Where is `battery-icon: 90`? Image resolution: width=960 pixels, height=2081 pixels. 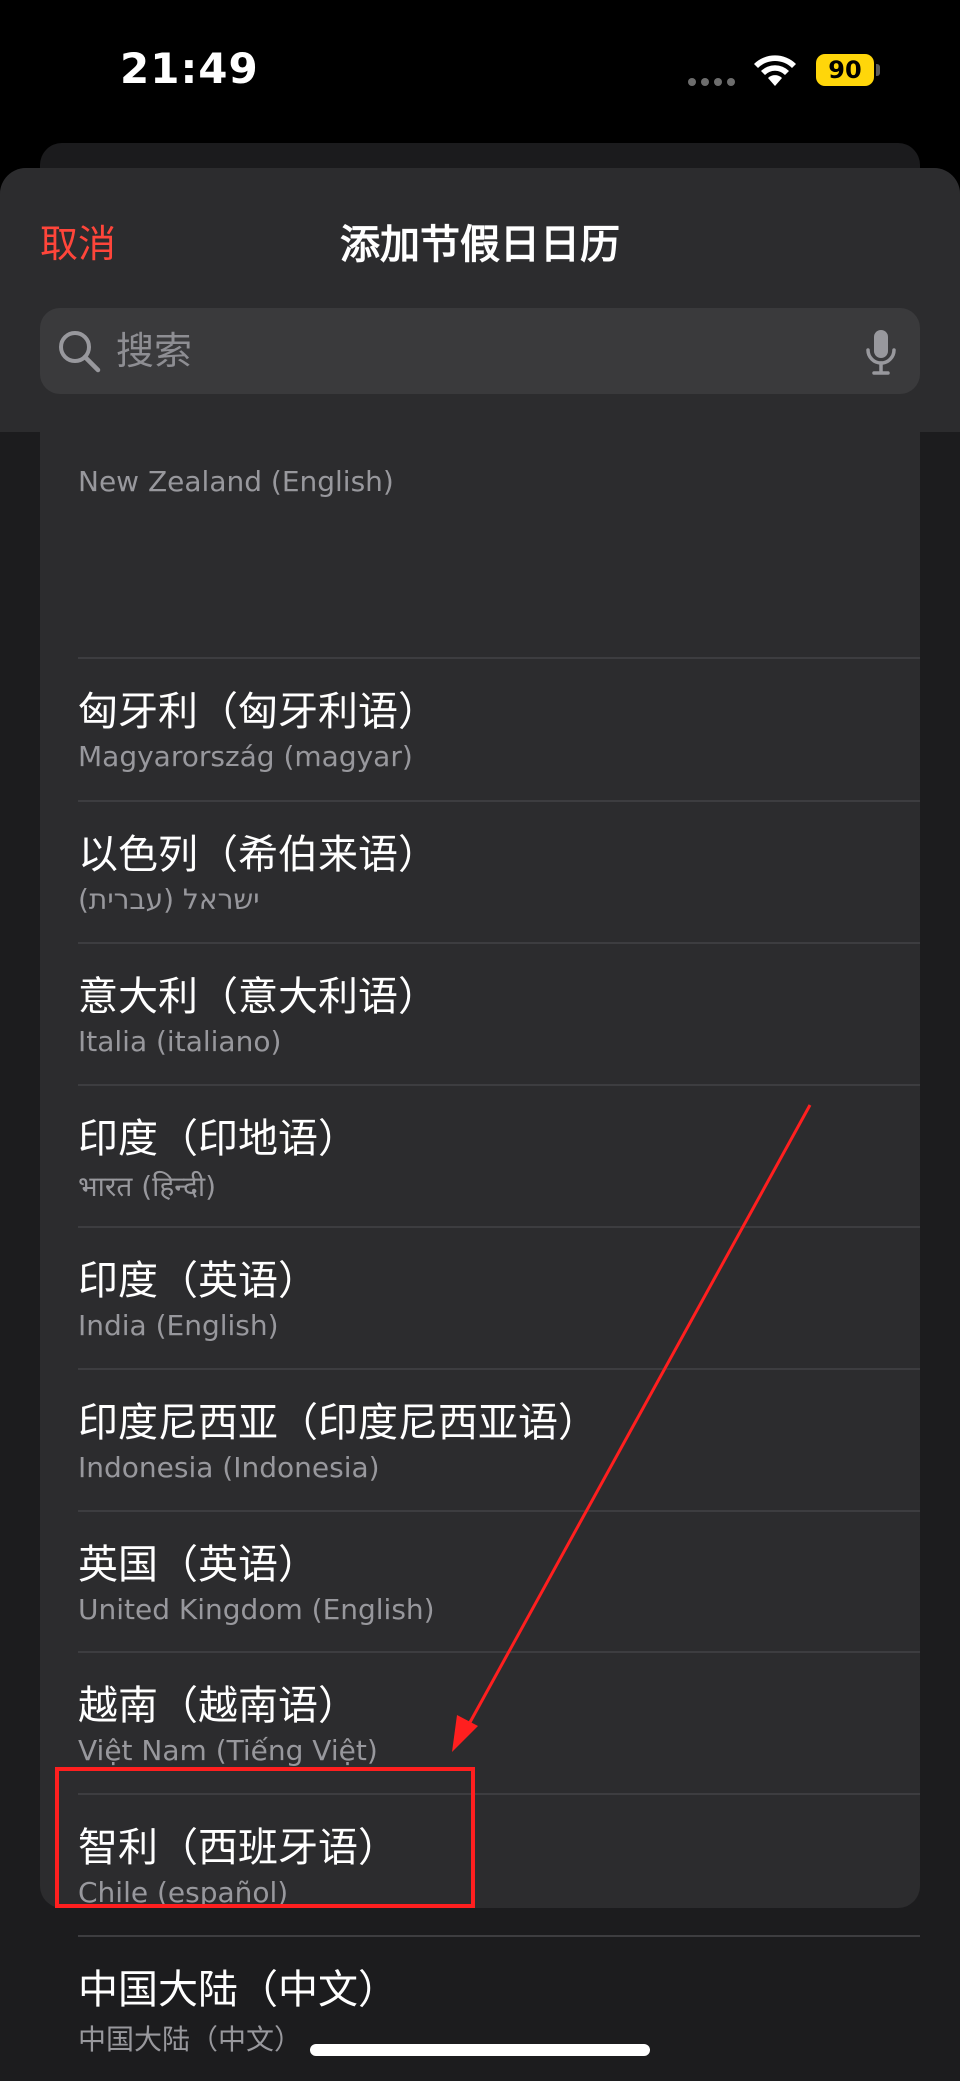
battery-icon: 90 is located at coordinates (848, 70).